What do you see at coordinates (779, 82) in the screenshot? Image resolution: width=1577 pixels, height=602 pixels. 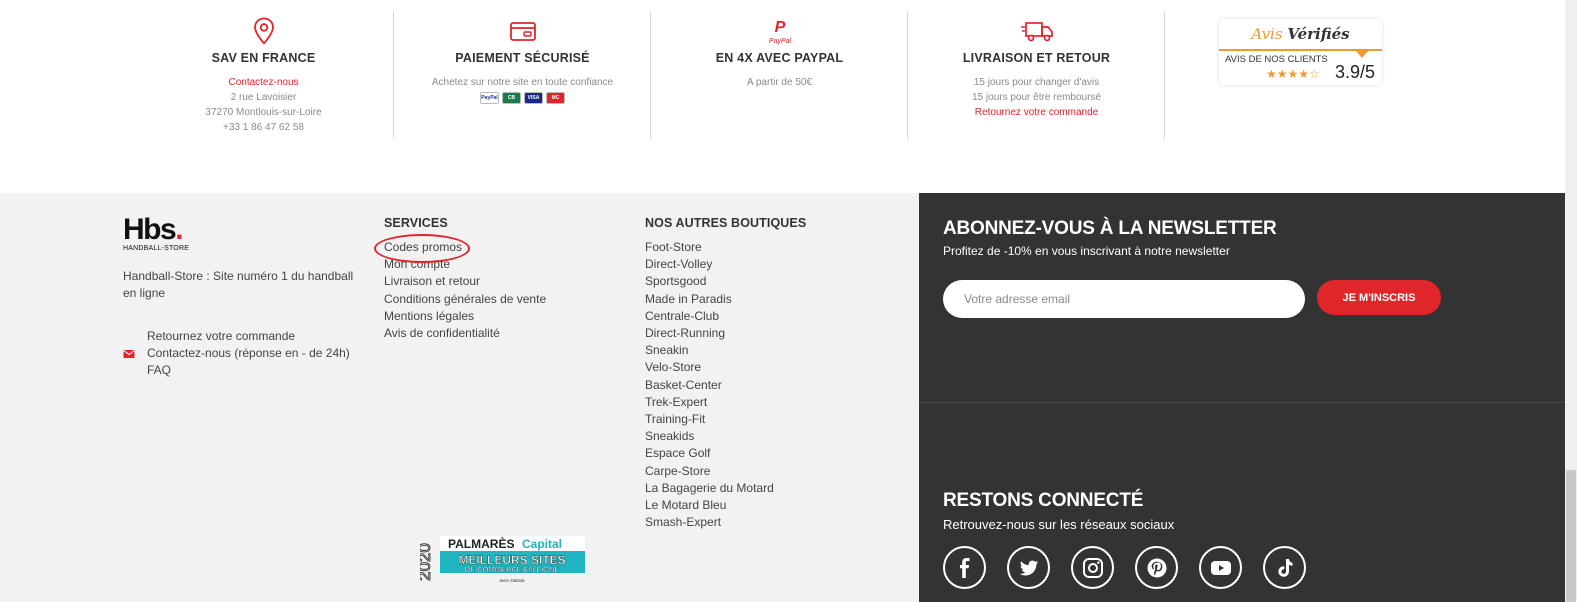 I see `paypal-text: A partir de 50€` at bounding box center [779, 82].